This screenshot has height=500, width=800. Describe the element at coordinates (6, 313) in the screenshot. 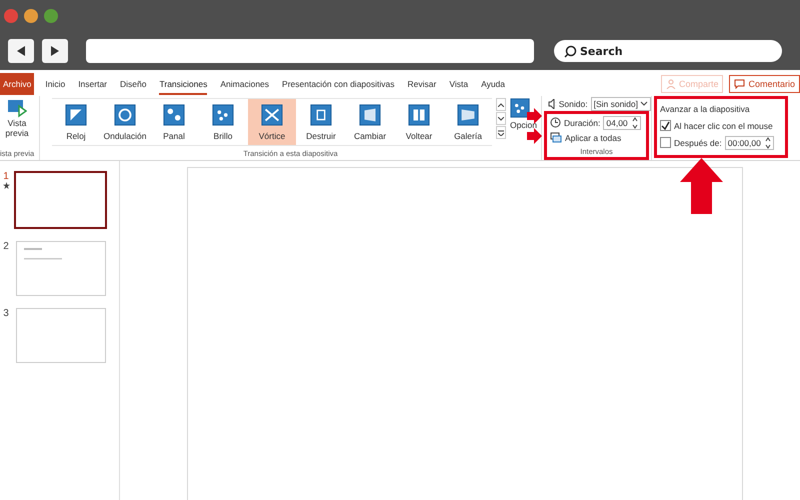

I see `slide-number: 3` at that location.